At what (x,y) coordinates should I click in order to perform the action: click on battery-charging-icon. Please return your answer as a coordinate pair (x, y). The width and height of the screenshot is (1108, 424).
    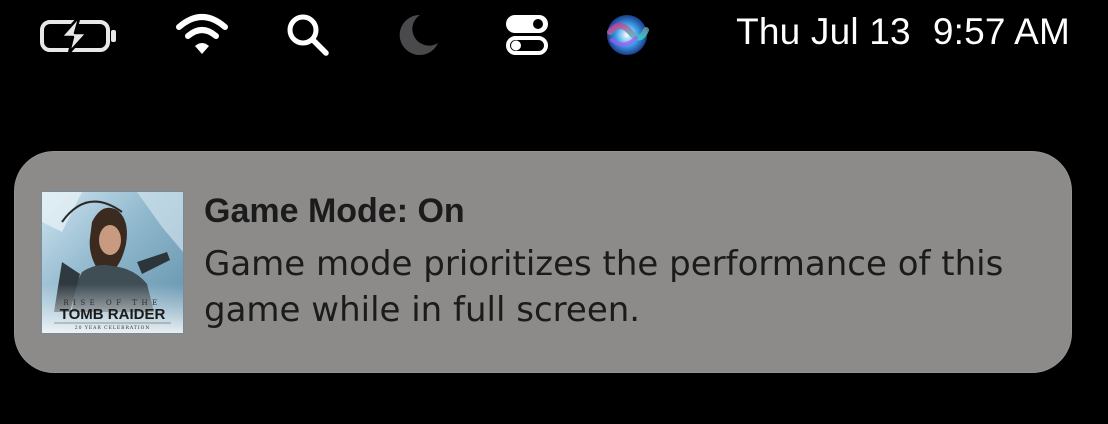
    Looking at the image, I should click on (79, 35).